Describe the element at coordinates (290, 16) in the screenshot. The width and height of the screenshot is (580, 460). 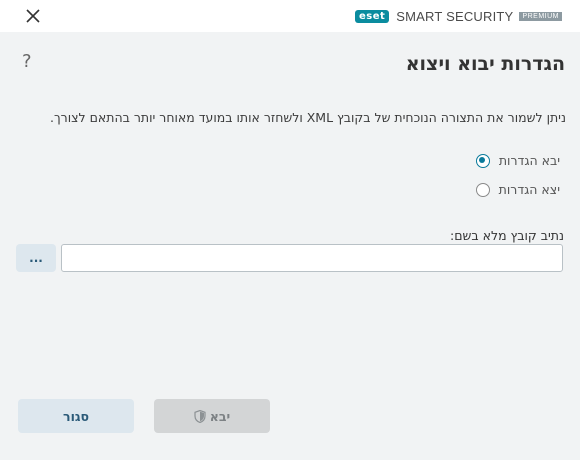
I see `title-bar: eset SMART SECURITY PREMIUM` at that location.